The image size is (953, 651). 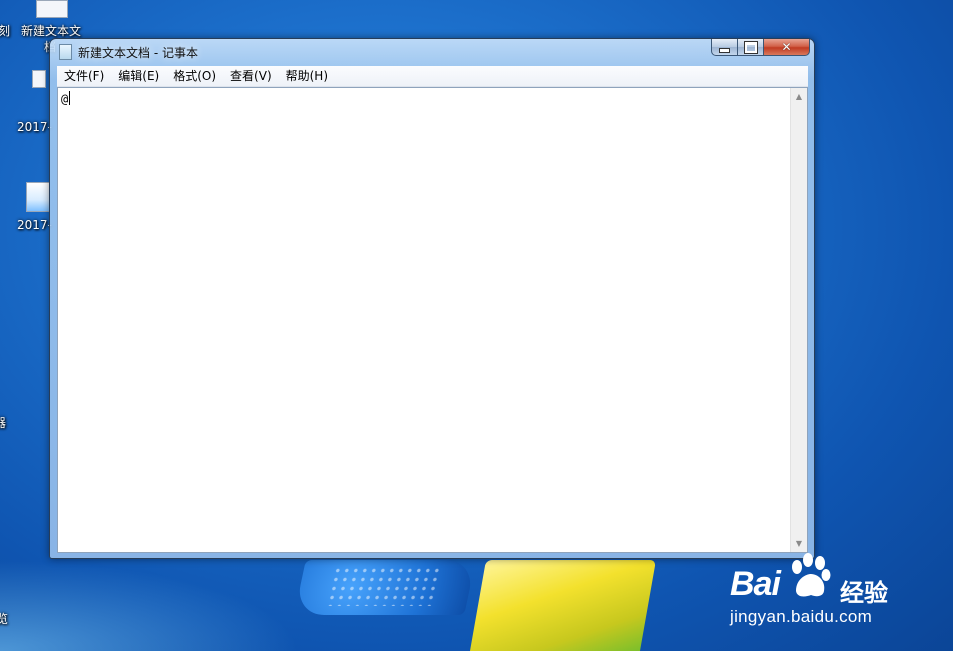 I want to click on desktop-icon-image-file, so click(x=38, y=197).